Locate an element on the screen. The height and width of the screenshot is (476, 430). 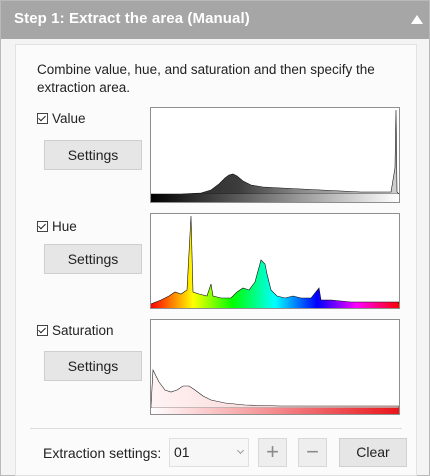
value-checkbox: Value is located at coordinates (61, 118).